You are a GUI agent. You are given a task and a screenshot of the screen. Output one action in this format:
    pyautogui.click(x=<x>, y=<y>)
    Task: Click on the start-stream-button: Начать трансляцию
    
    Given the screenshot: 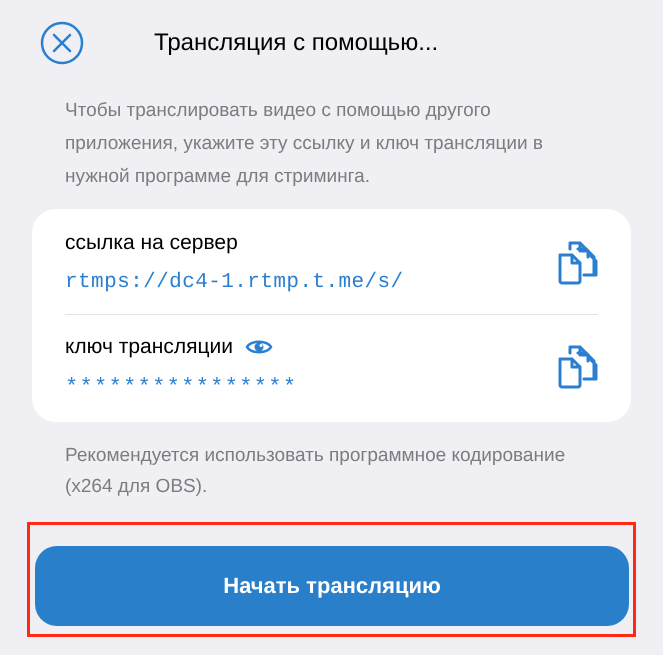 What is the action you would take?
    pyautogui.click(x=332, y=586)
    